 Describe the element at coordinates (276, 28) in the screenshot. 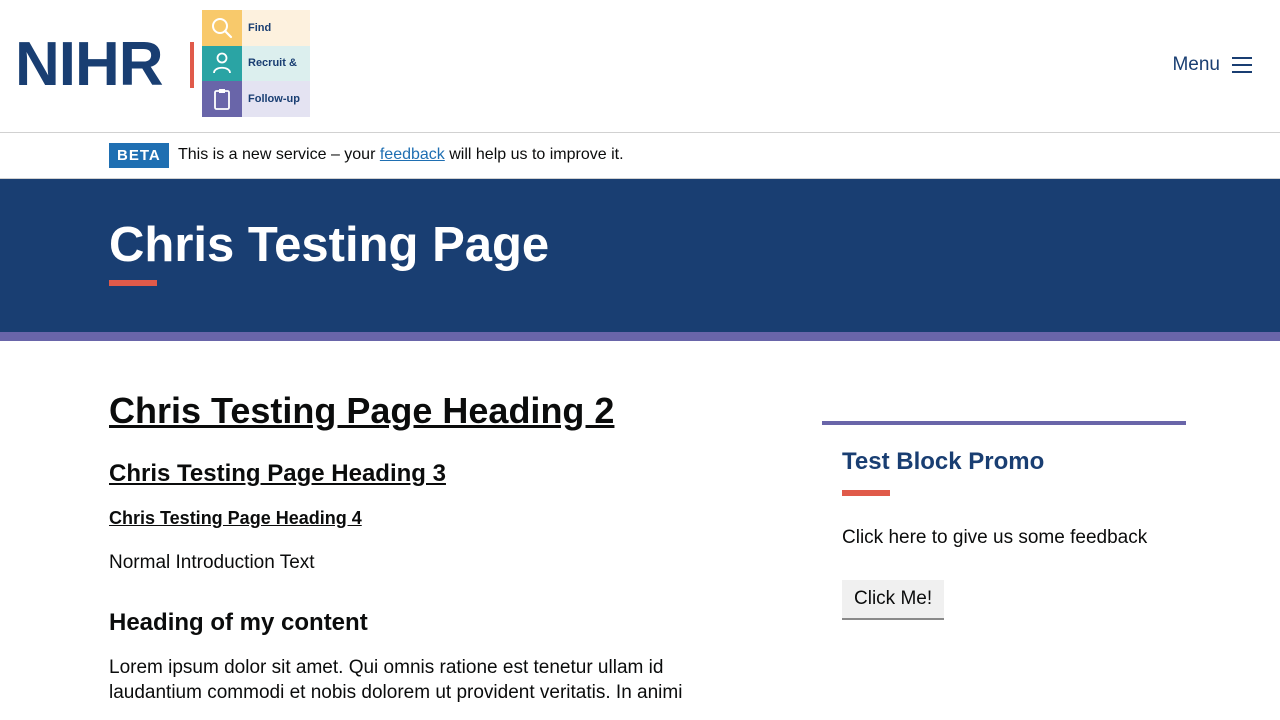

I see `logo-label-find: Find` at that location.